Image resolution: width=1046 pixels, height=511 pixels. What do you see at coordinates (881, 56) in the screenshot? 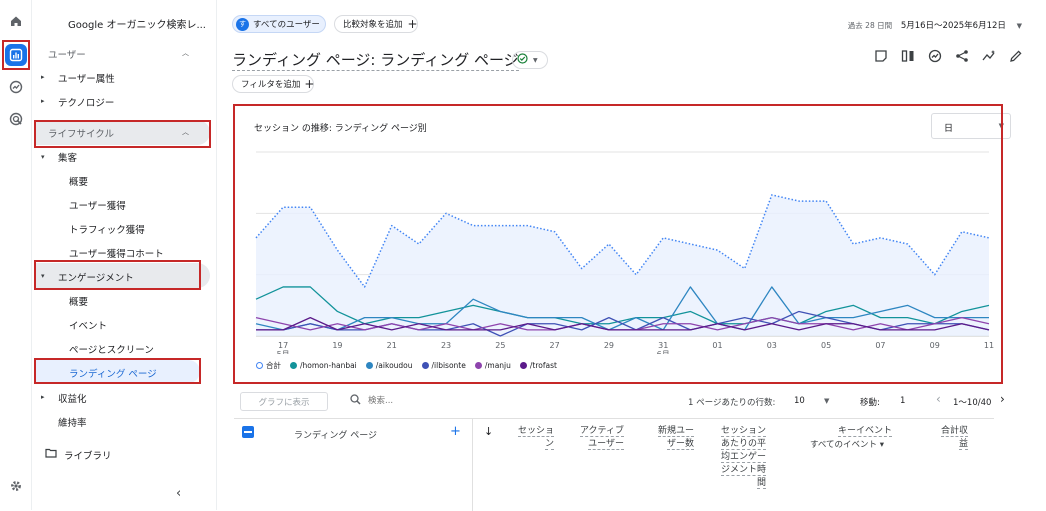
I see `notes-icon` at bounding box center [881, 56].